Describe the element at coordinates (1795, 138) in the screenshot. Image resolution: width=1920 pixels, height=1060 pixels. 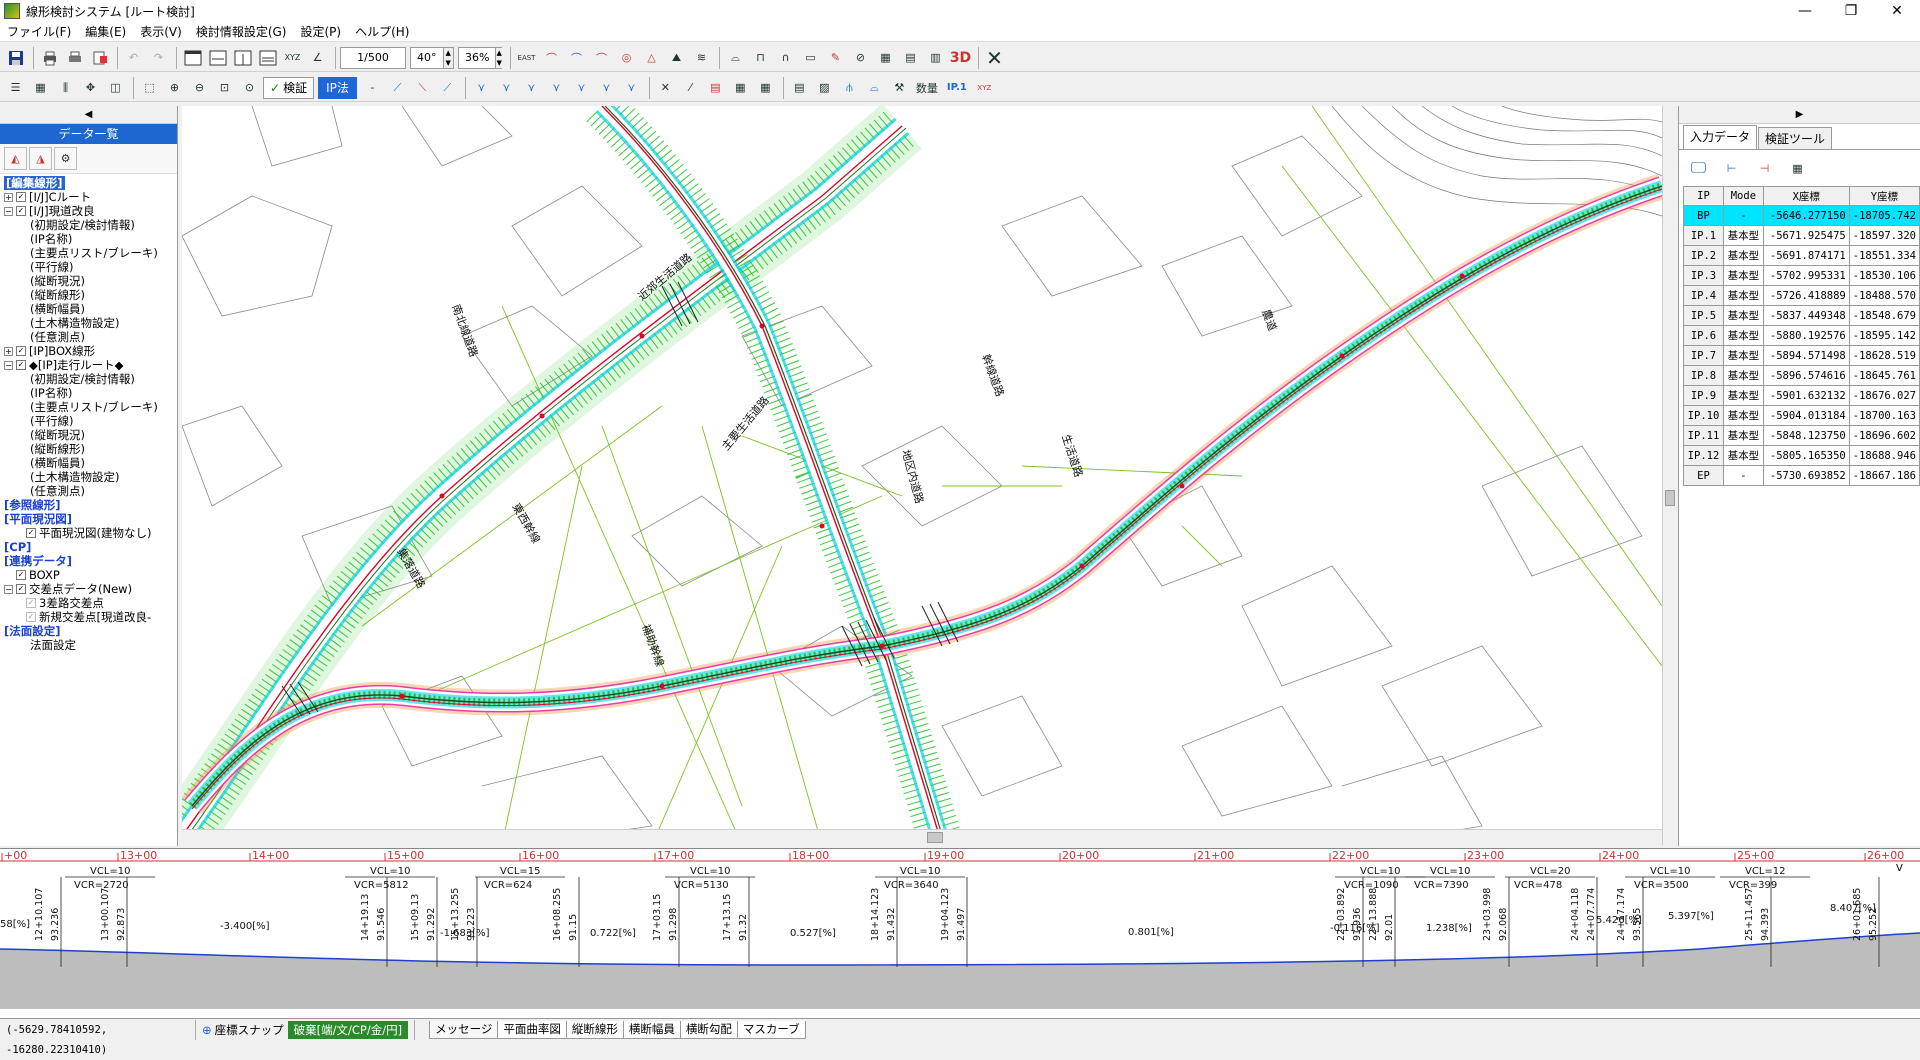
I see `tab-check-tools: 検証ツール` at that location.